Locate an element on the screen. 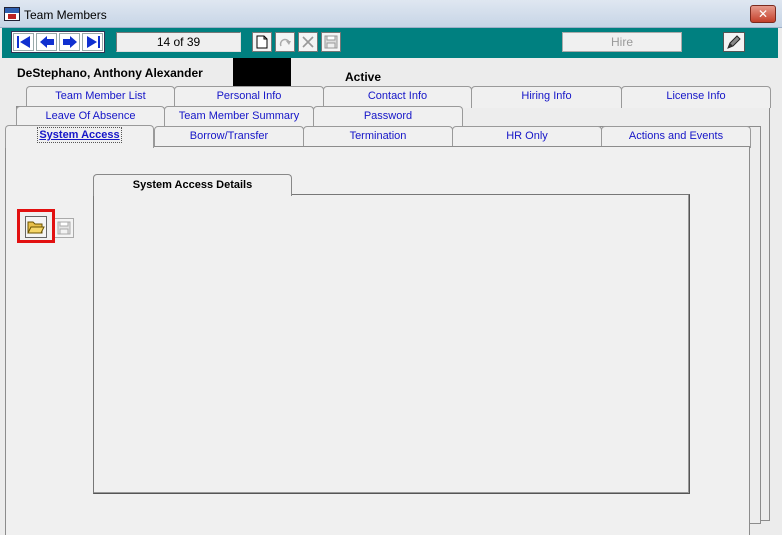 The width and height of the screenshot is (782, 535). tab-termination: Termination is located at coordinates (378, 137).